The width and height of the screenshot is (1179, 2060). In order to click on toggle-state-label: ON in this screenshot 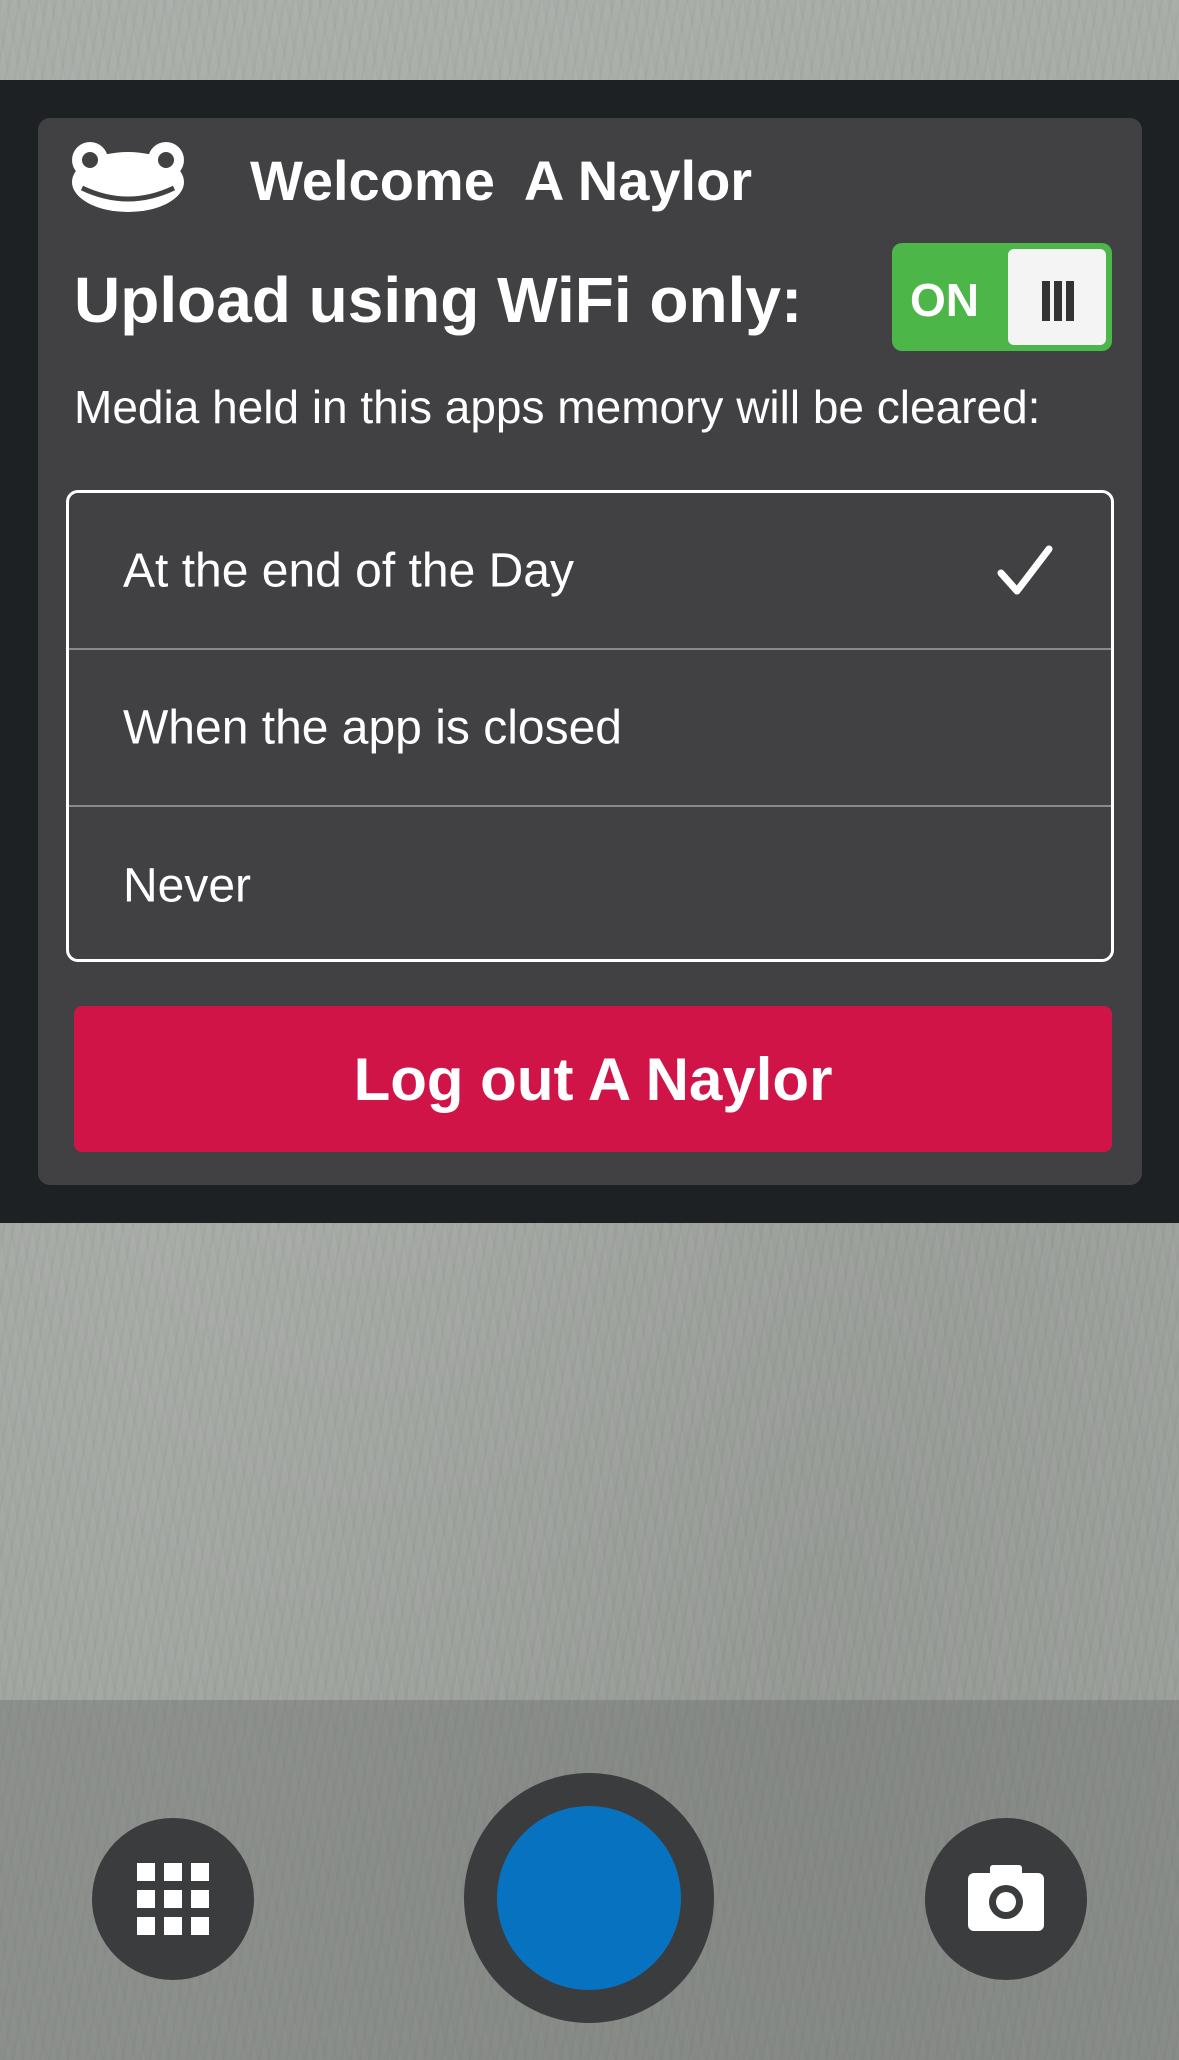, I will do `click(944, 300)`.